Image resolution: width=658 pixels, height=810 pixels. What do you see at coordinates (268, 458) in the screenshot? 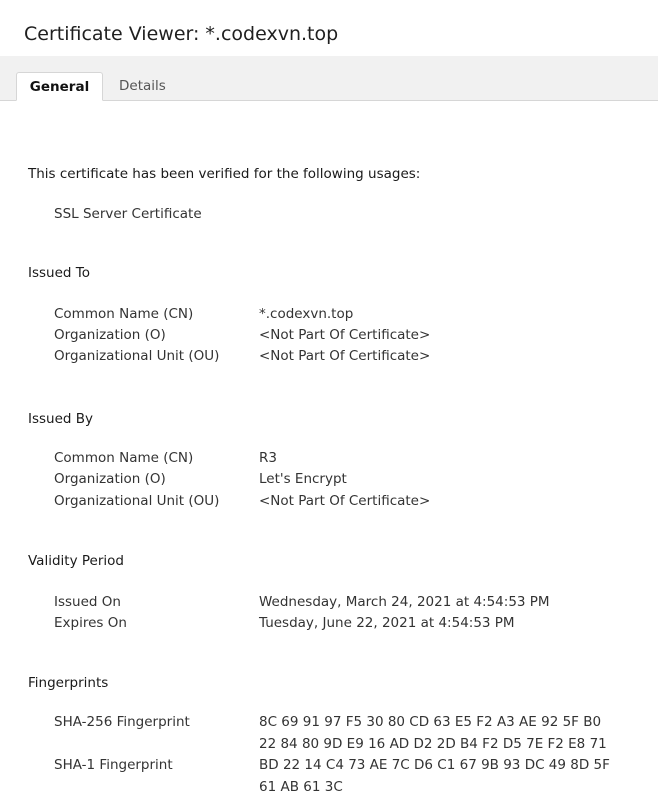
I see `issued-by-cn-value: R3` at bounding box center [268, 458].